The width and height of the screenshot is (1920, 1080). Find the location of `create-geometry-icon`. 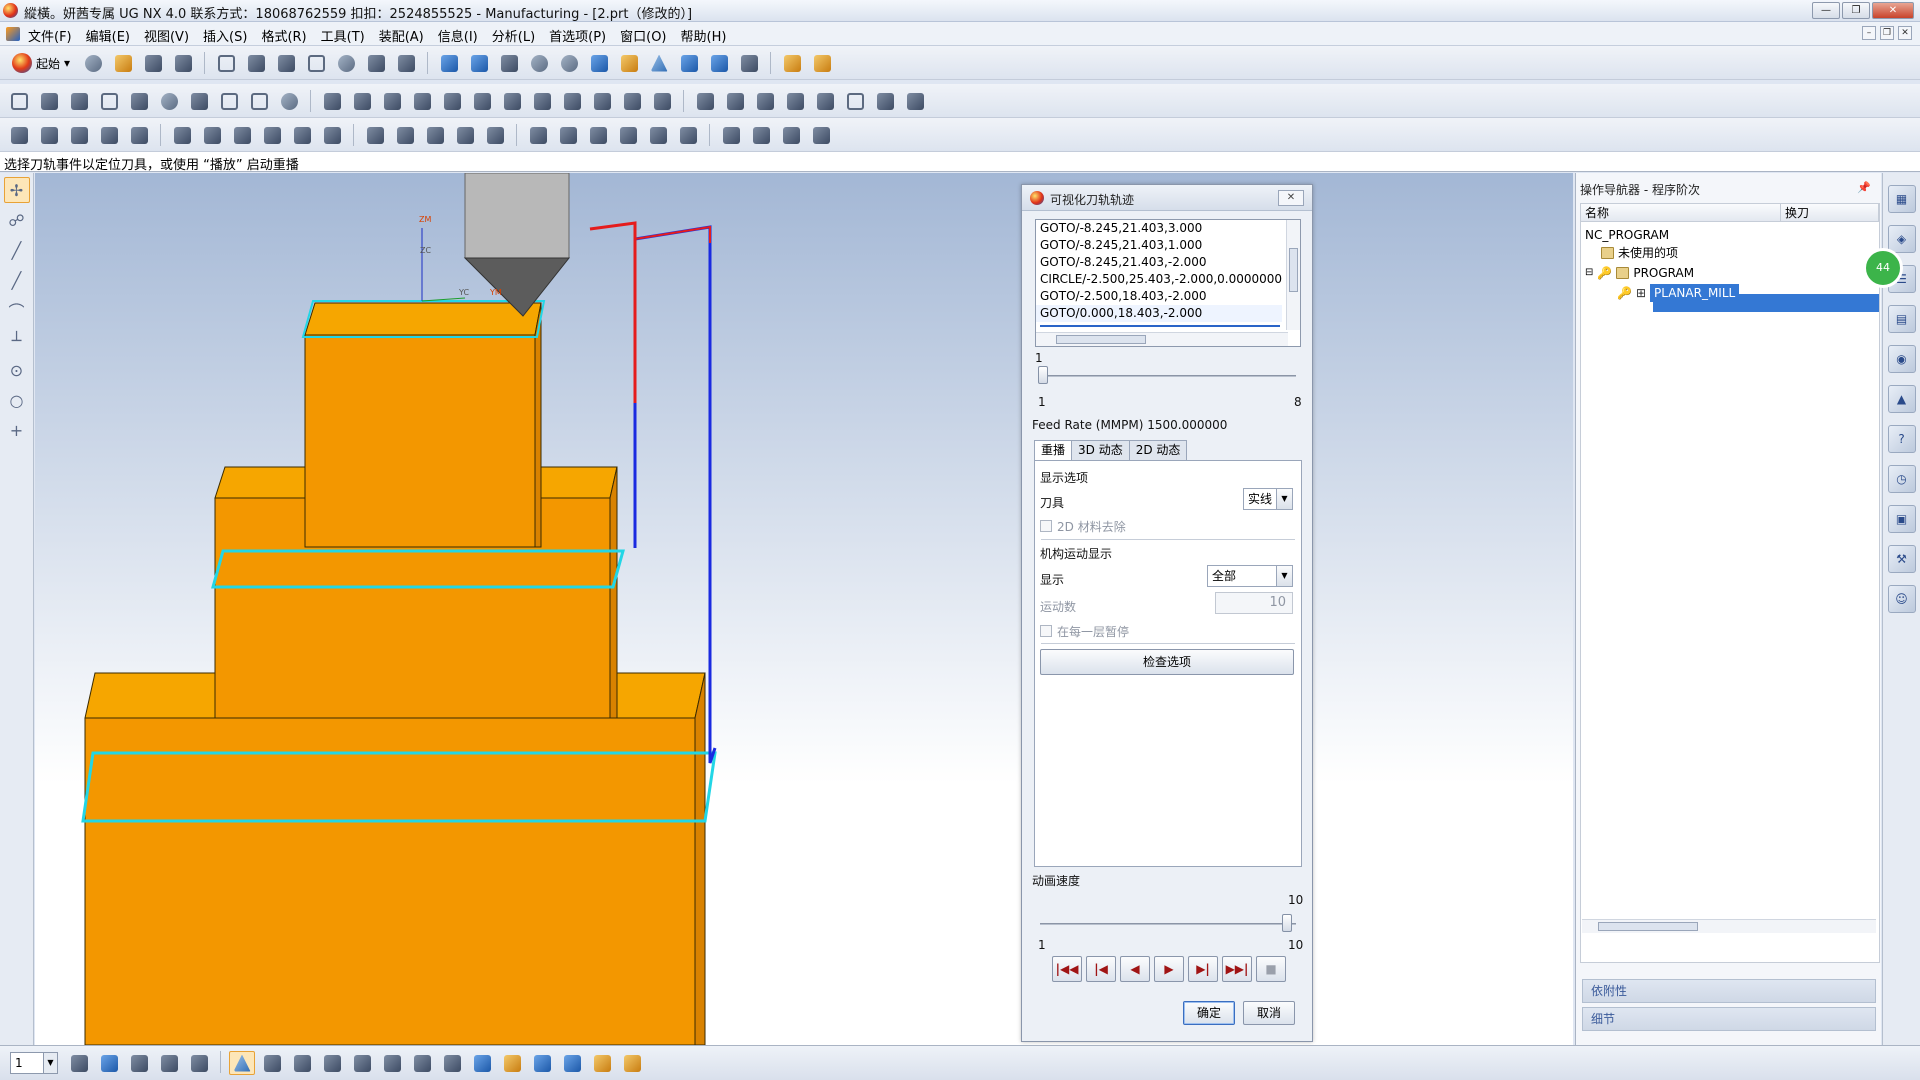

create-geometry-icon is located at coordinates (79, 135).